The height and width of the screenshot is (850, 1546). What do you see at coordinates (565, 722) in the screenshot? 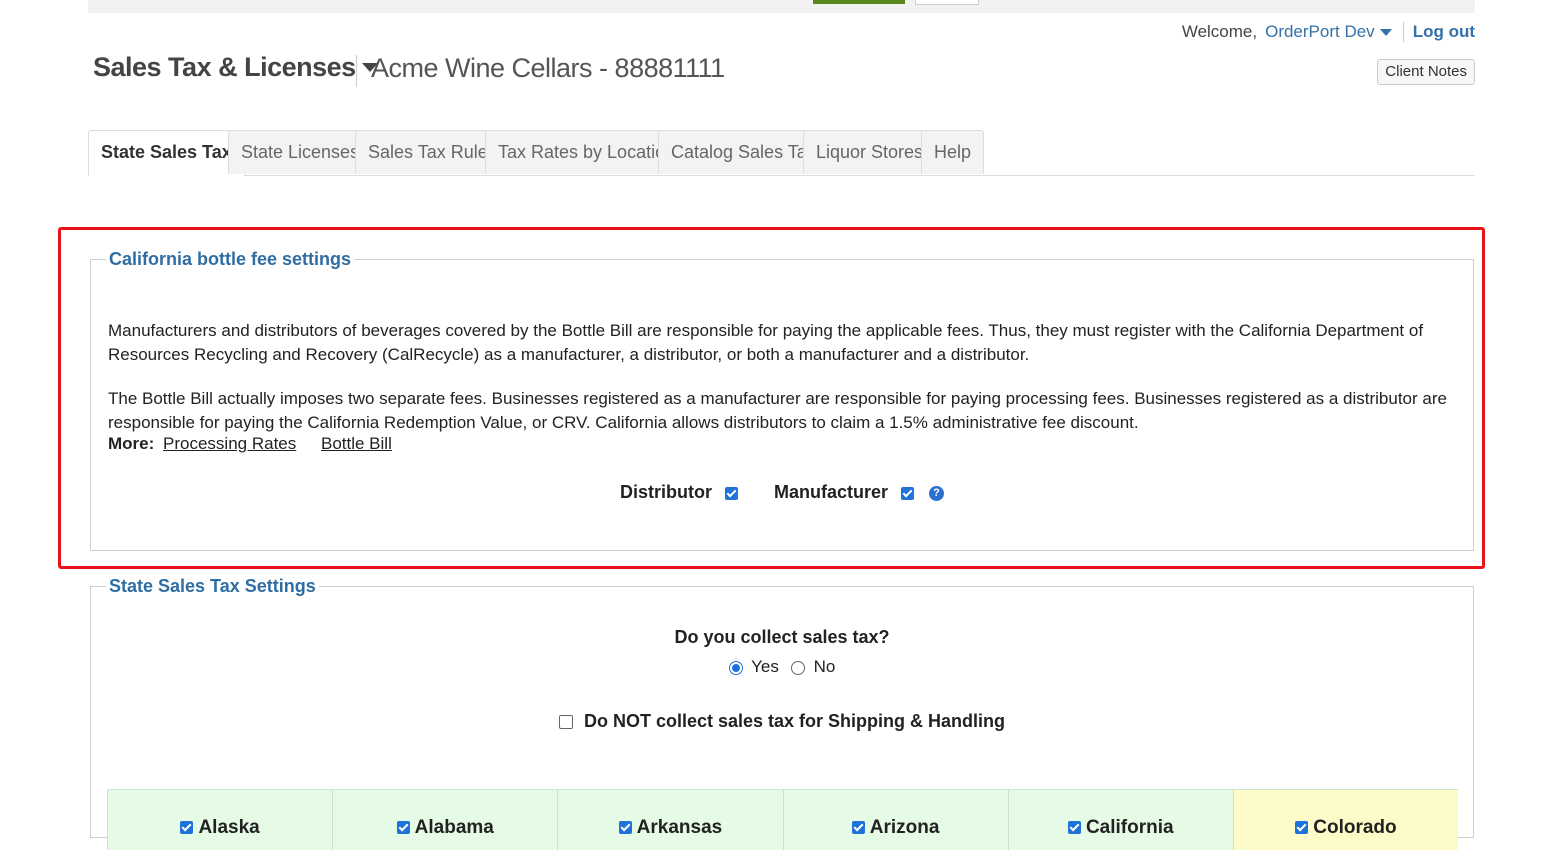
I see `shipping-checkbox` at bounding box center [565, 722].